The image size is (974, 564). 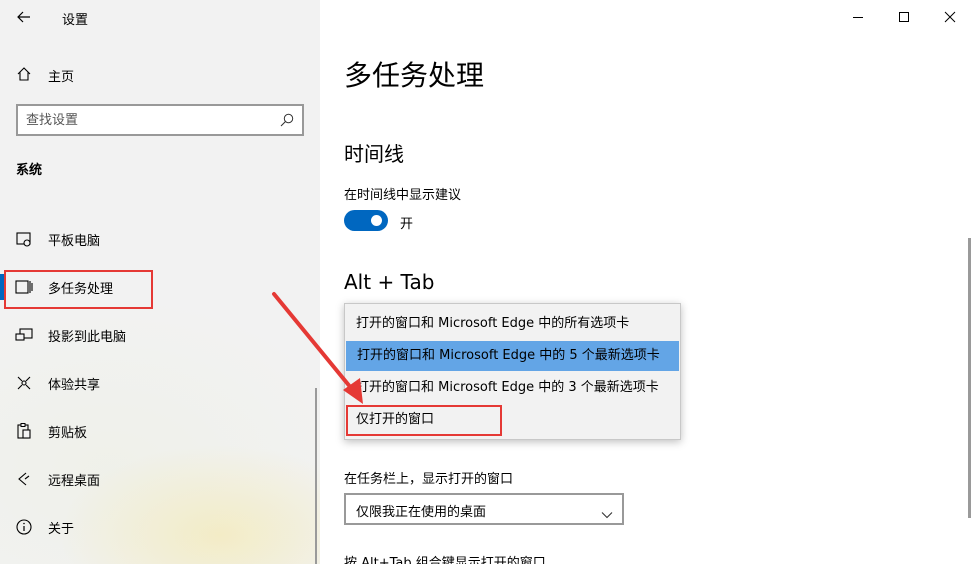 What do you see at coordinates (969, 378) in the screenshot?
I see `main-scrollbar` at bounding box center [969, 378].